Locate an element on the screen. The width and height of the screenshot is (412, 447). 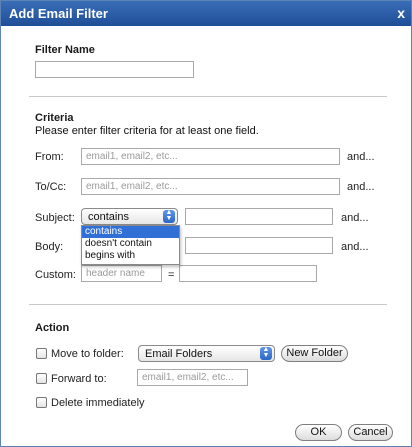
ok-button: OK is located at coordinates (318, 432).